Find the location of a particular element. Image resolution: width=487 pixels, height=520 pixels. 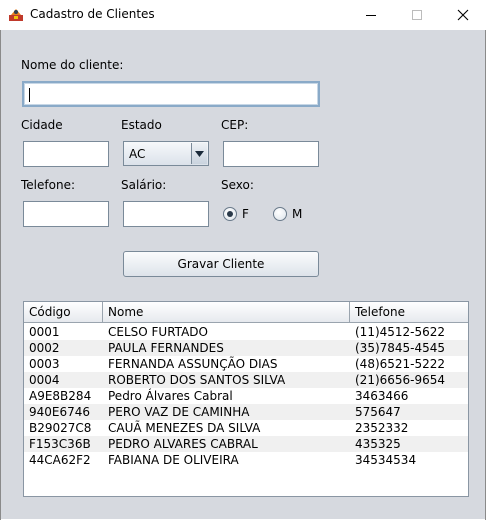

cell-telefone: 2352332 is located at coordinates (382, 428).